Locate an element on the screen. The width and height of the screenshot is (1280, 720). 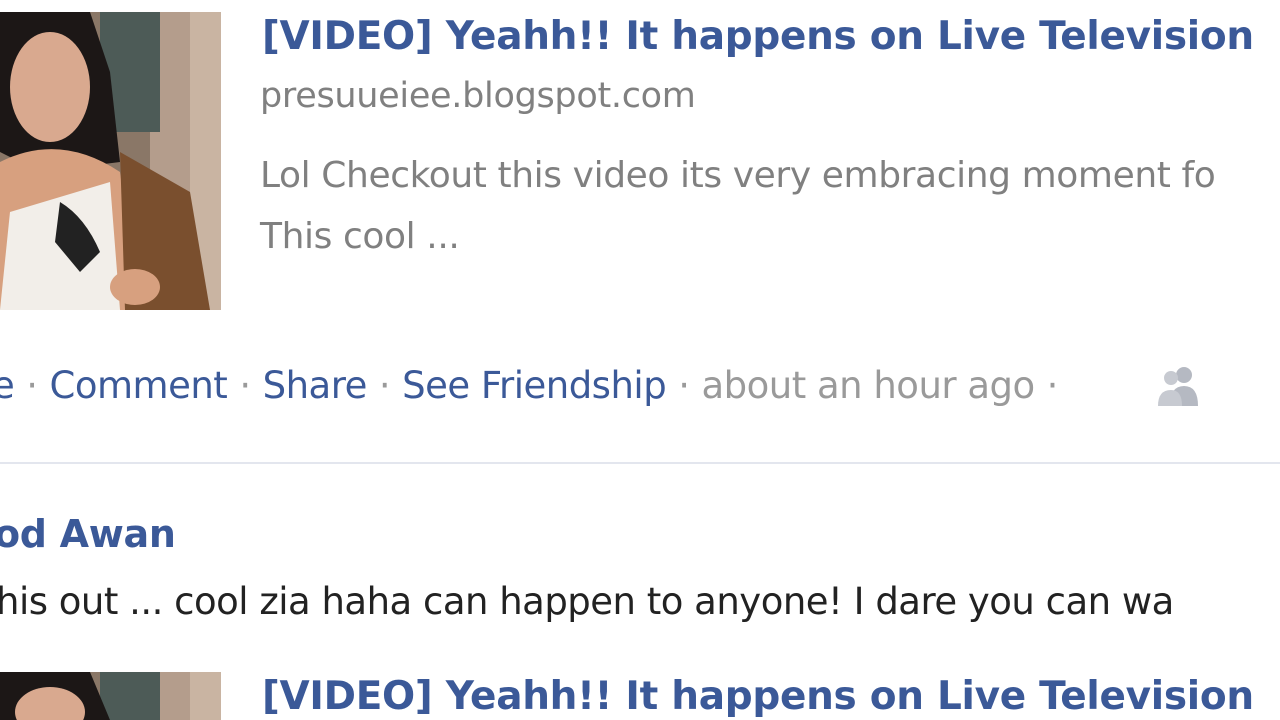
post-author-name: od Awan is located at coordinates (88, 534).